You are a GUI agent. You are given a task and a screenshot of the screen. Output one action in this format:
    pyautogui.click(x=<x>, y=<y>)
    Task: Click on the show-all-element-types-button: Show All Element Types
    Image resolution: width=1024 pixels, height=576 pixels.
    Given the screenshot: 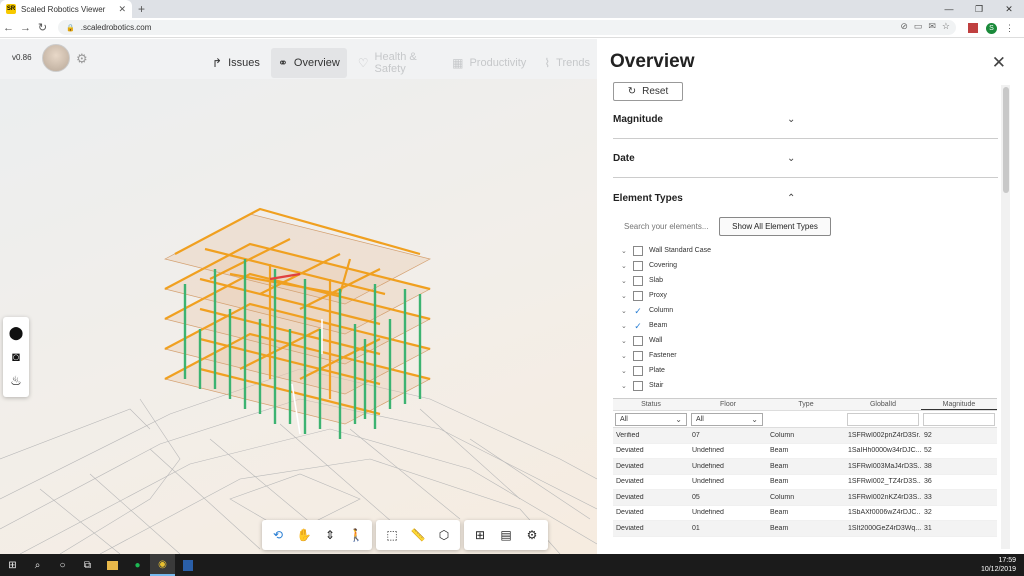 What is the action you would take?
    pyautogui.click(x=775, y=226)
    